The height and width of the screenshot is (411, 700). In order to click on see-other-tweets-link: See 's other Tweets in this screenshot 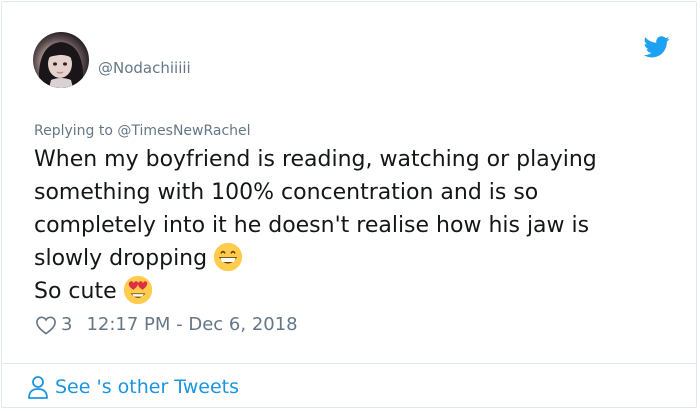, I will do `click(133, 387)`.